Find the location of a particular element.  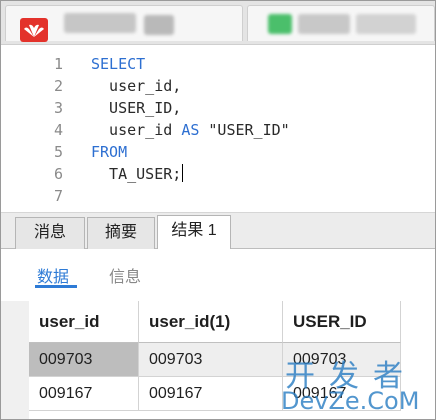

blurred-tab-icon is located at coordinates (280, 24).